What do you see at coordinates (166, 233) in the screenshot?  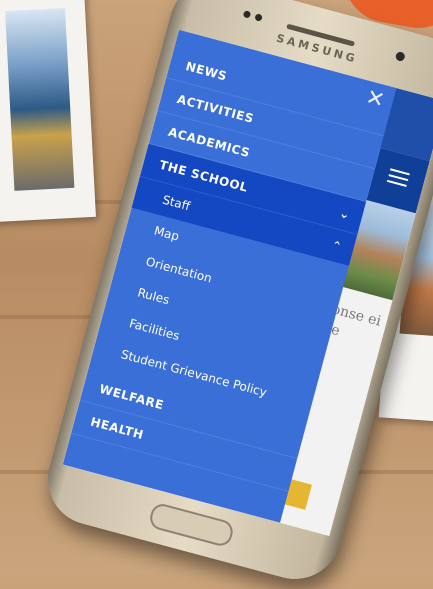 I see `submenu-item-label: Map` at bounding box center [166, 233].